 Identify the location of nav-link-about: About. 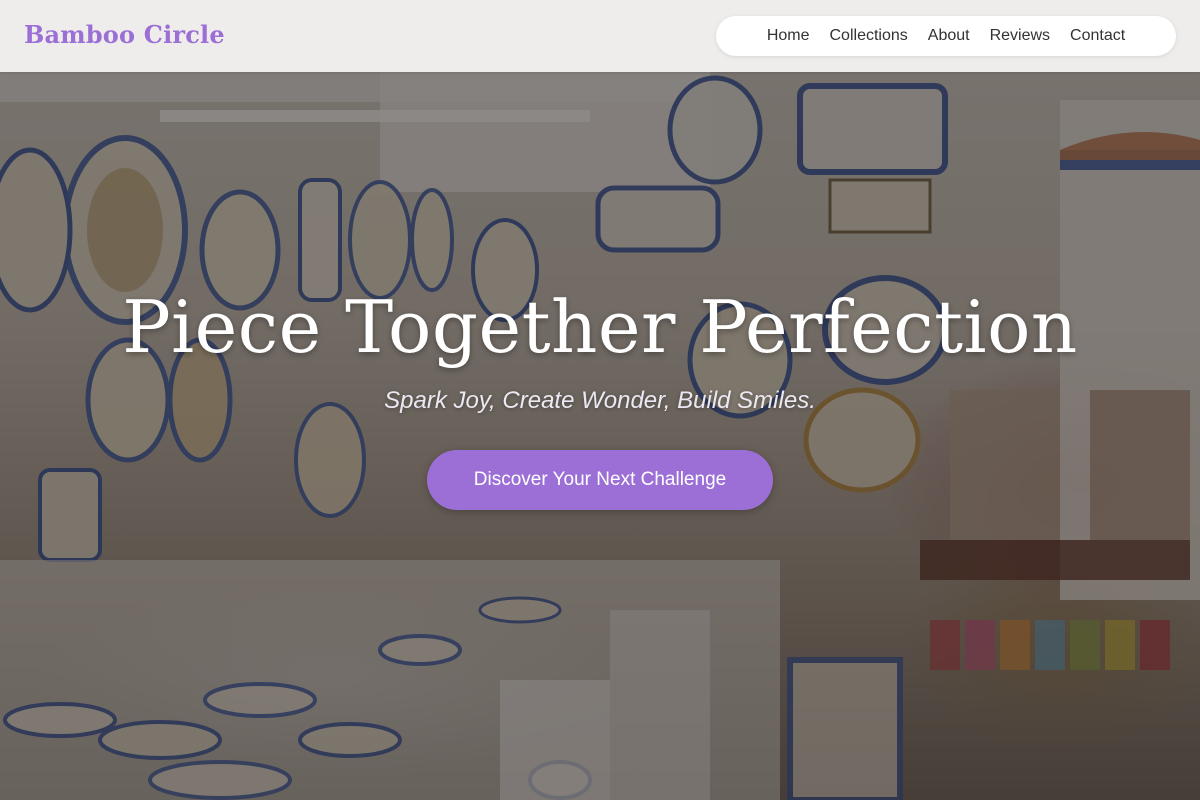
(949, 36).